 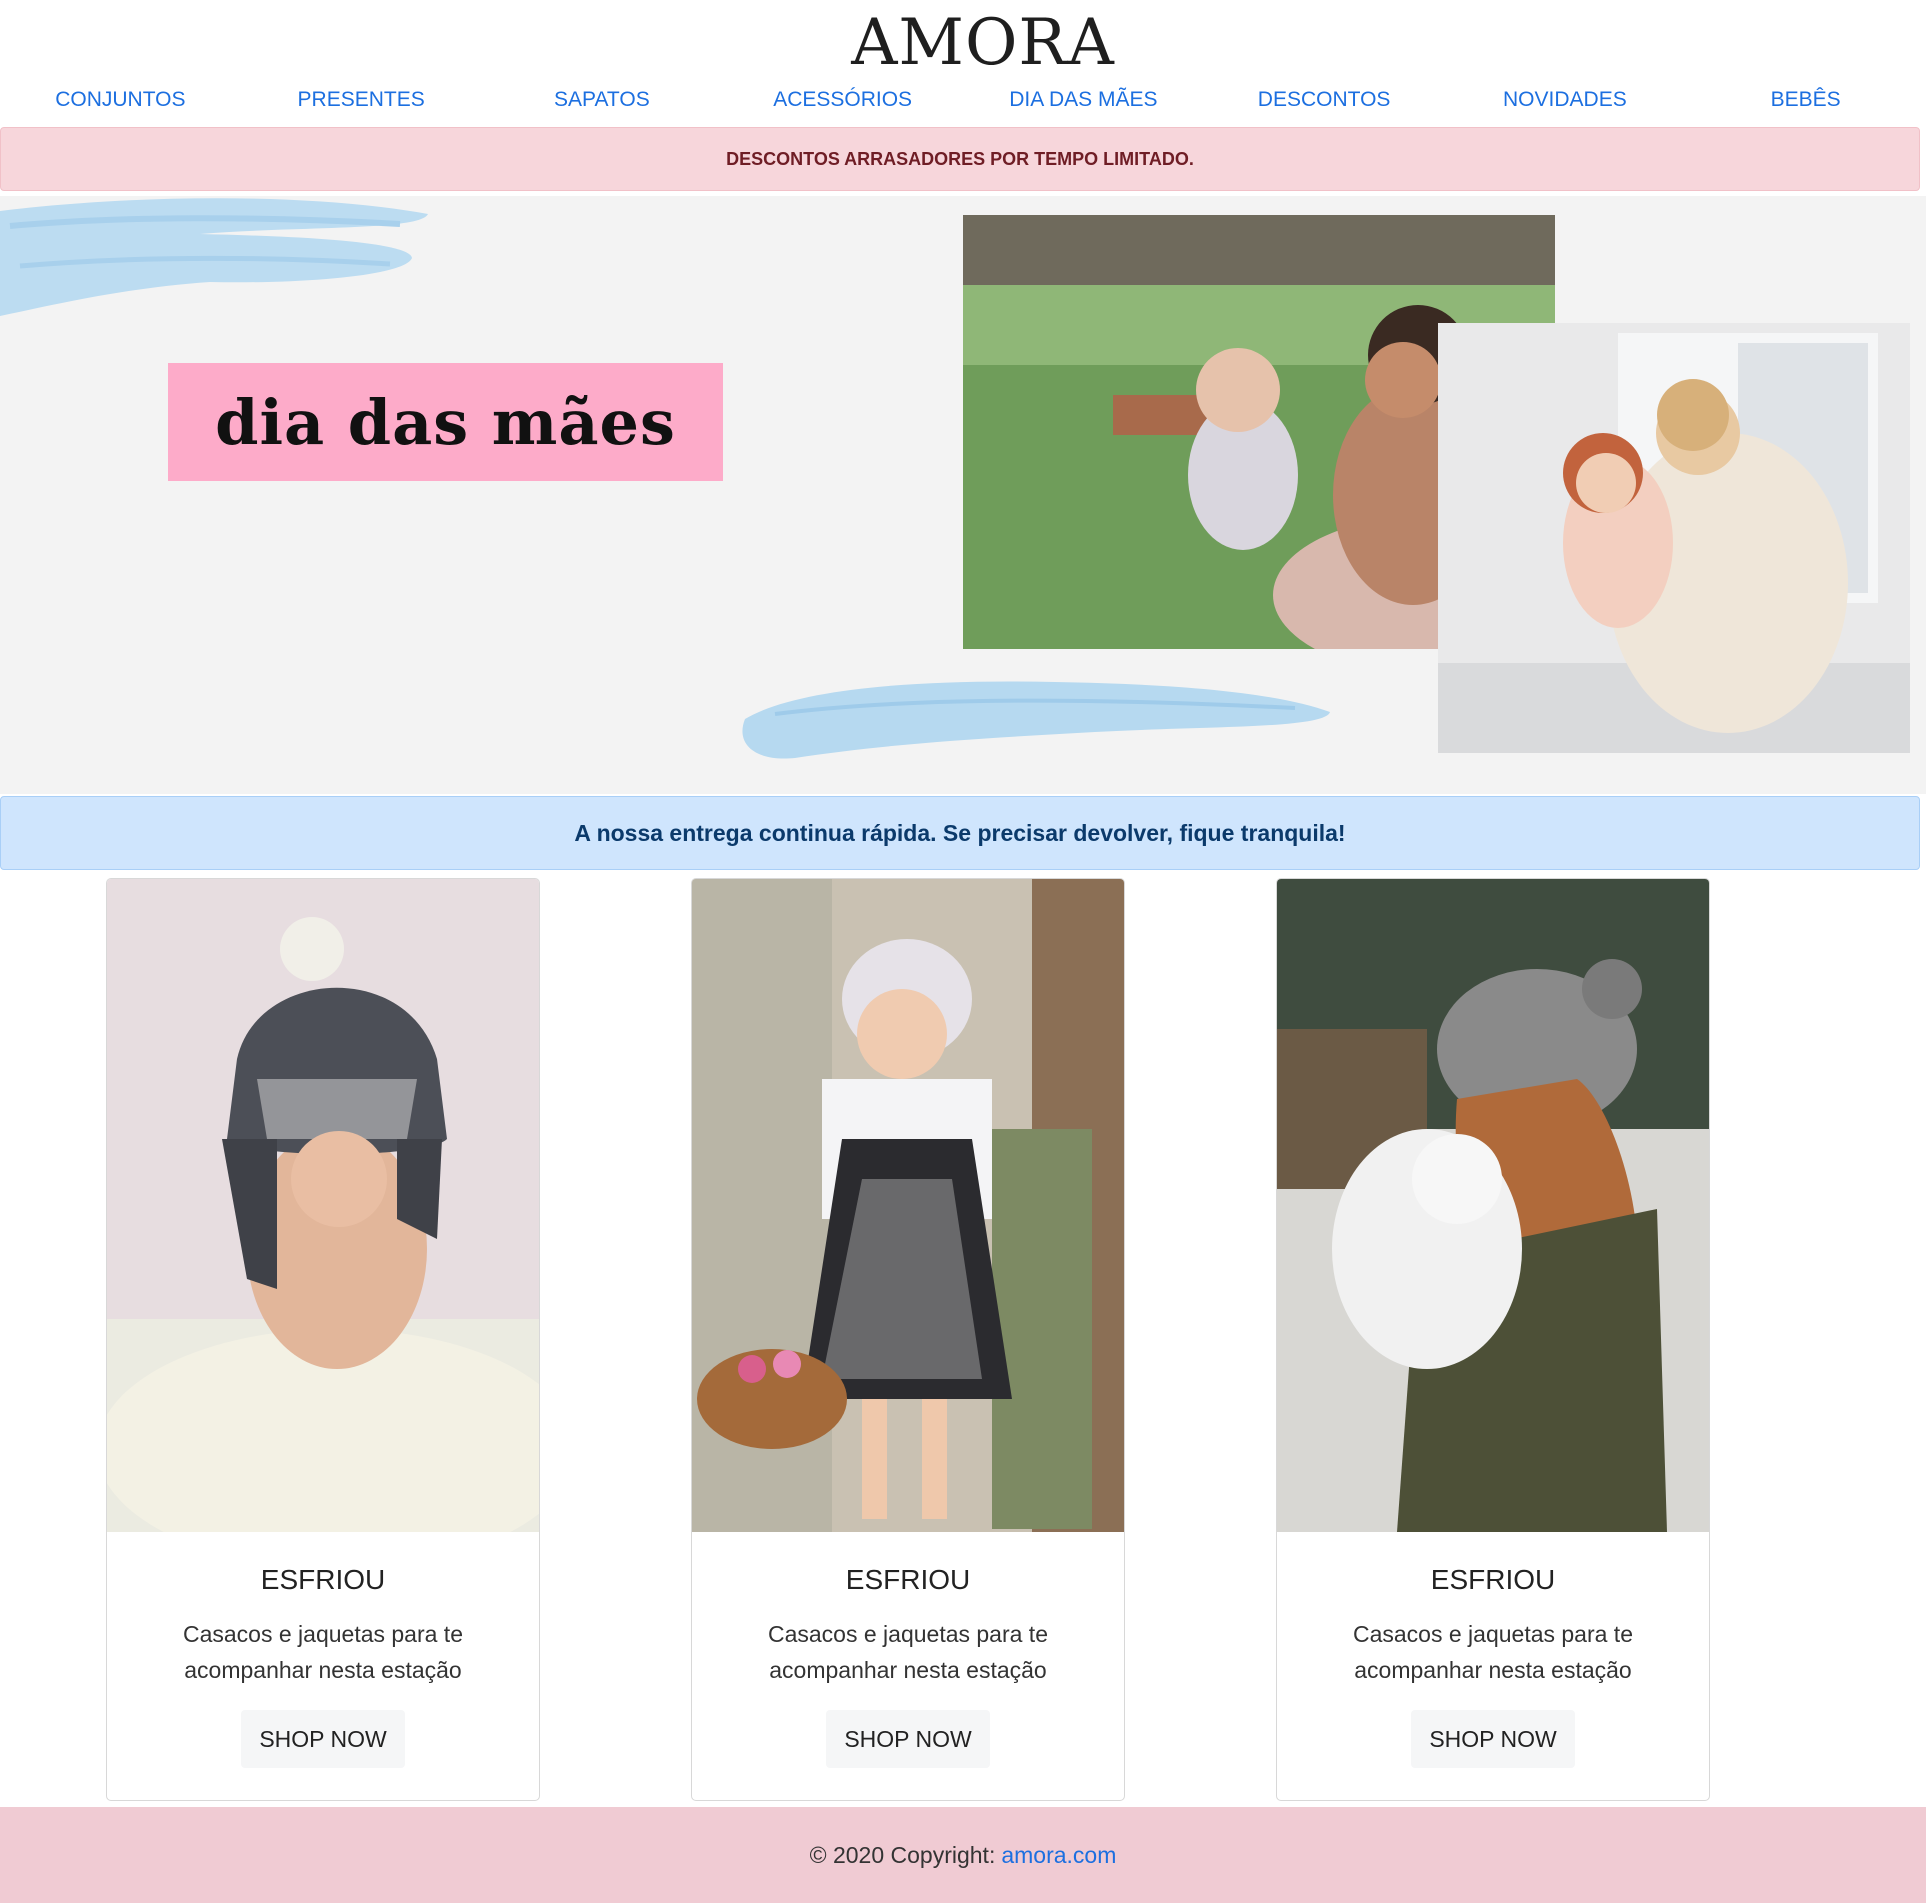 What do you see at coordinates (902, 1854) in the screenshot?
I see `footer-copyright: © 2020 Copyright:` at bounding box center [902, 1854].